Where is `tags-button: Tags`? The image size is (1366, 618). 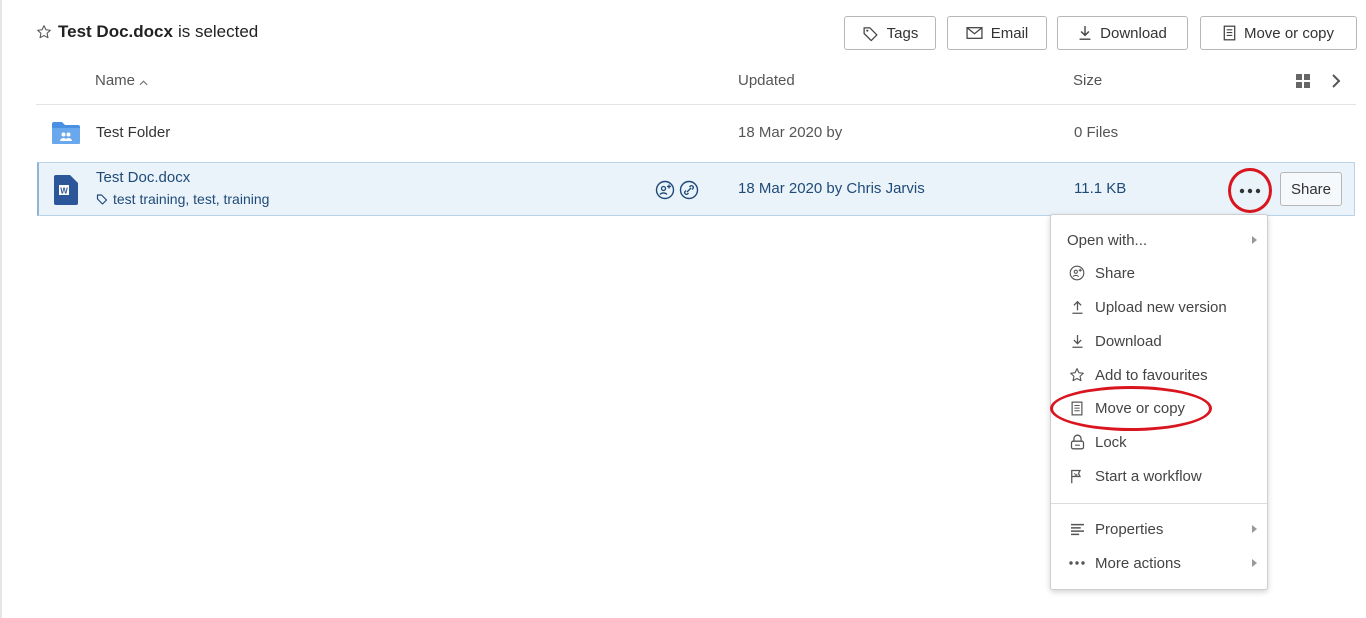
tags-button: Tags is located at coordinates (890, 33).